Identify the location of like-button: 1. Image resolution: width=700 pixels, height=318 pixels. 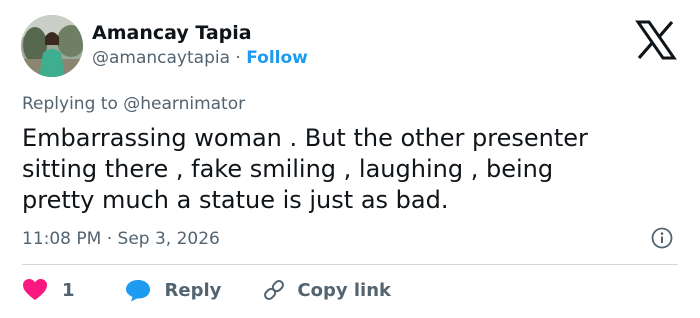
(48, 290).